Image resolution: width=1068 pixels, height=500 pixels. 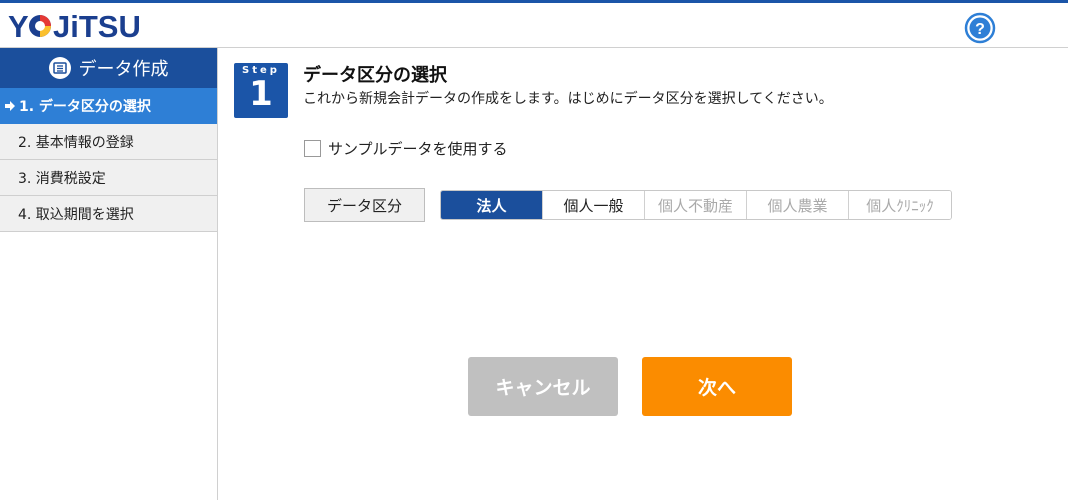 I want to click on step-badge: Step 1, so click(x=261, y=90).